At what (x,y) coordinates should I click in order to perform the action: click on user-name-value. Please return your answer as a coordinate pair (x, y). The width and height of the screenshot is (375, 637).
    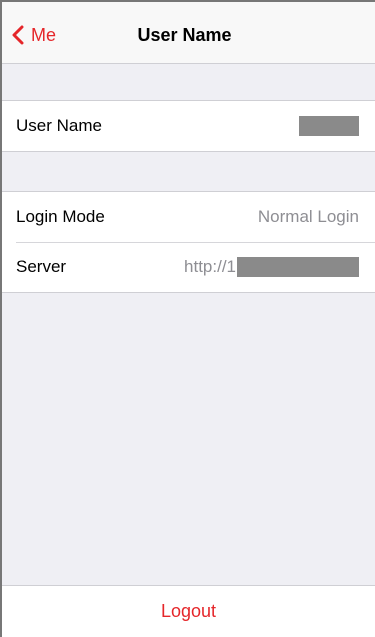
    Looking at the image, I should click on (329, 126).